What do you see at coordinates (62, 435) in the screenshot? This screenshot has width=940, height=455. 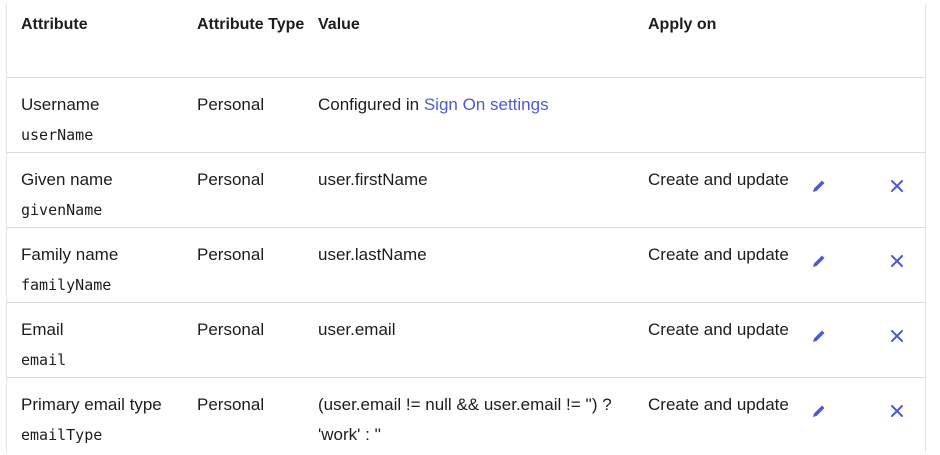 I see `attribute-variable: emailType` at bounding box center [62, 435].